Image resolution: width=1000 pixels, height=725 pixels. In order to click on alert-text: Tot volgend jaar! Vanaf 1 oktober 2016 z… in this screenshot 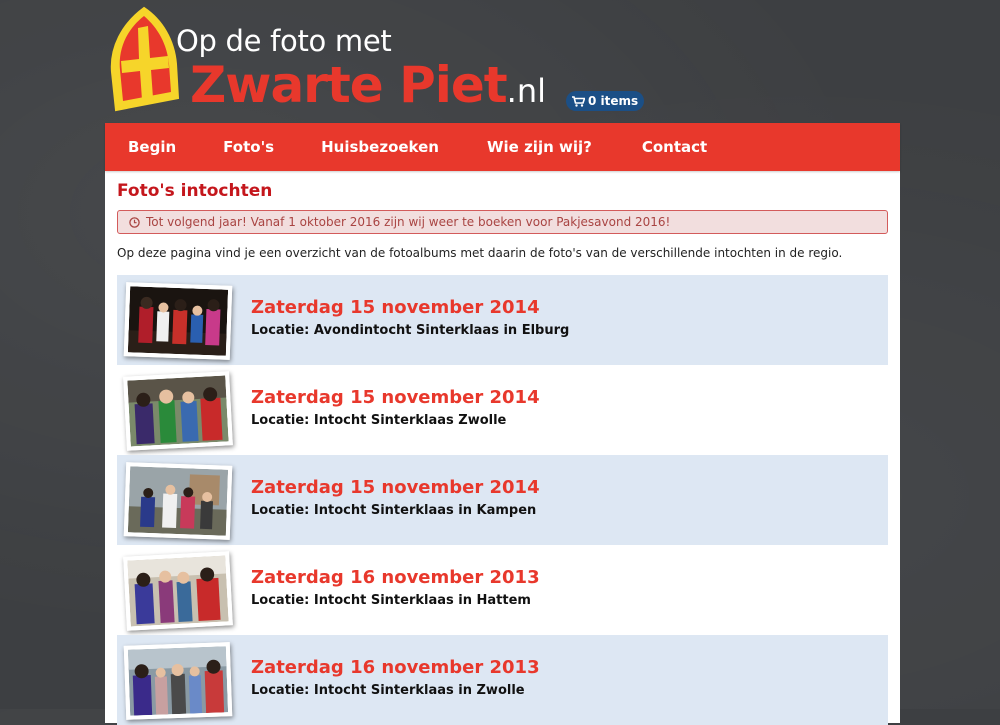, I will do `click(408, 222)`.